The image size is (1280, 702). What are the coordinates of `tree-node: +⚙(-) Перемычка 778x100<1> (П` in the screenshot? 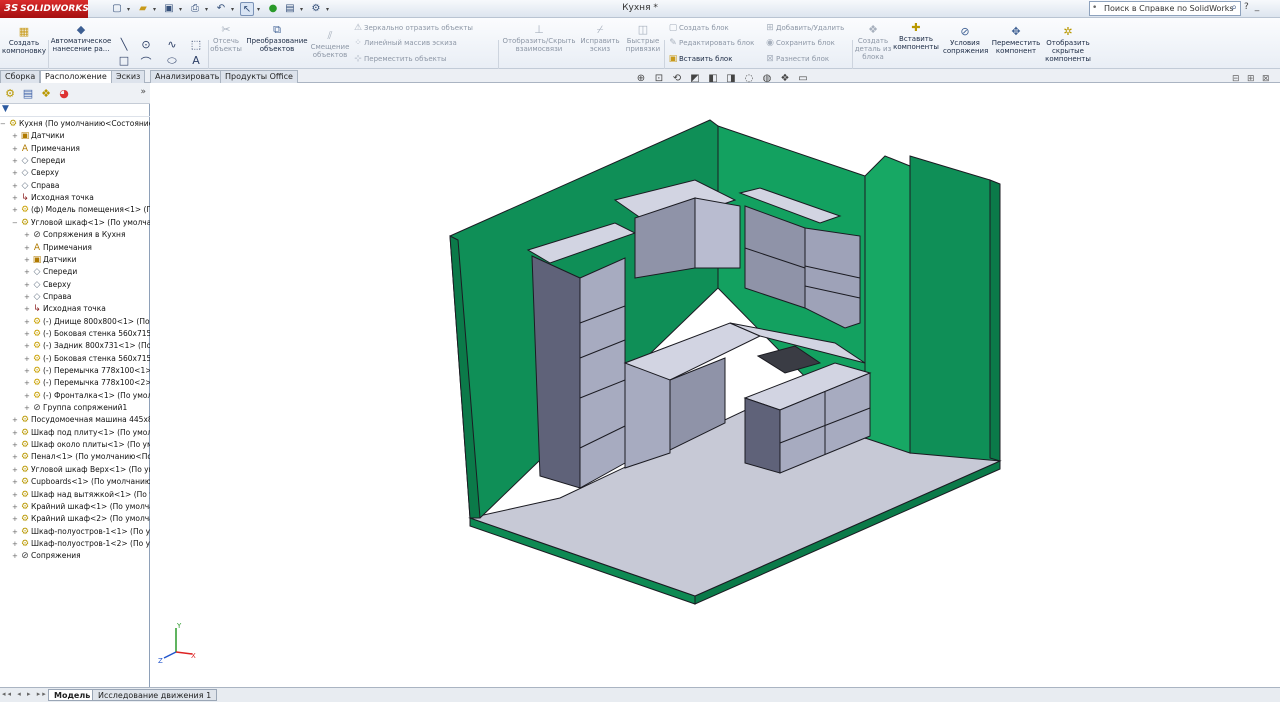 It's located at (87, 371).